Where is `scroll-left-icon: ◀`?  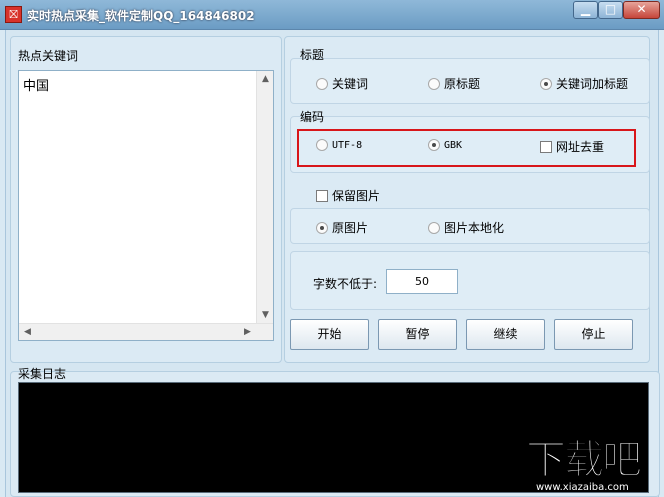 scroll-left-icon: ◀ is located at coordinates (27, 332).